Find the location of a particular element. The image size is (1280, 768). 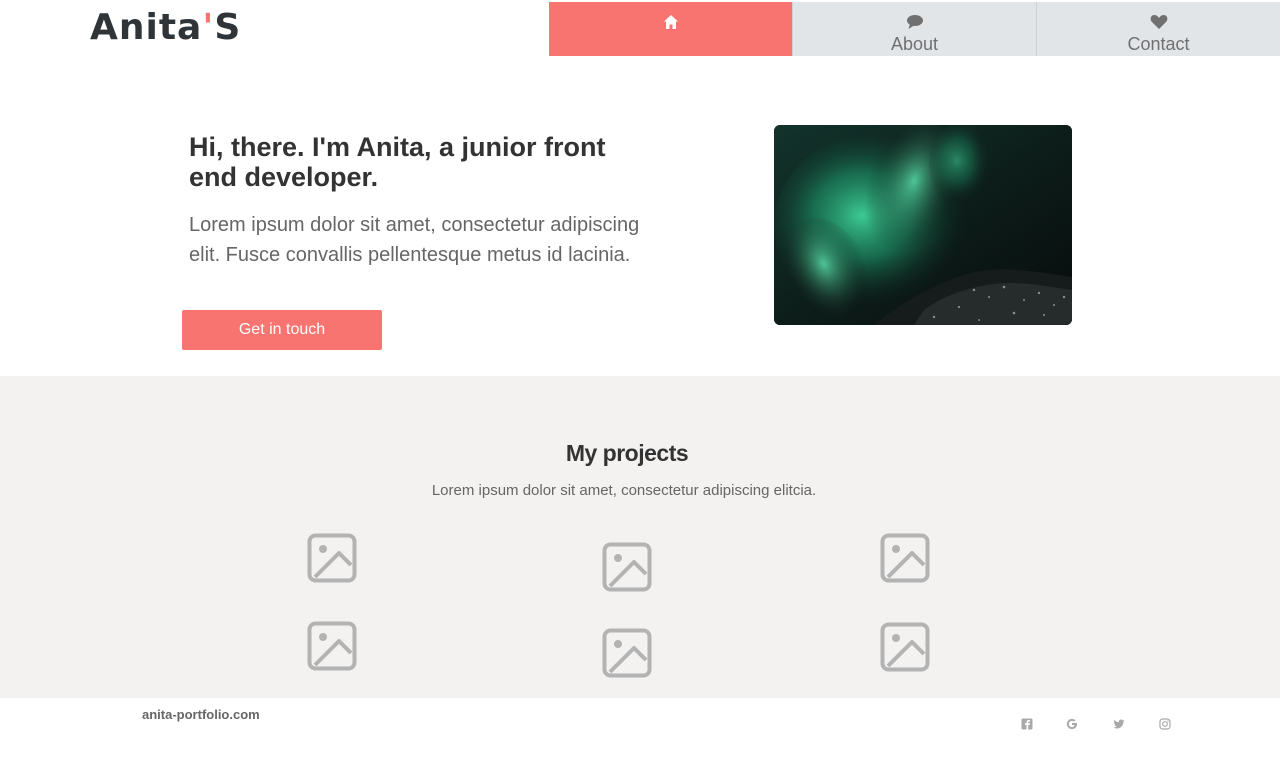

aurora-photo is located at coordinates (923, 225).